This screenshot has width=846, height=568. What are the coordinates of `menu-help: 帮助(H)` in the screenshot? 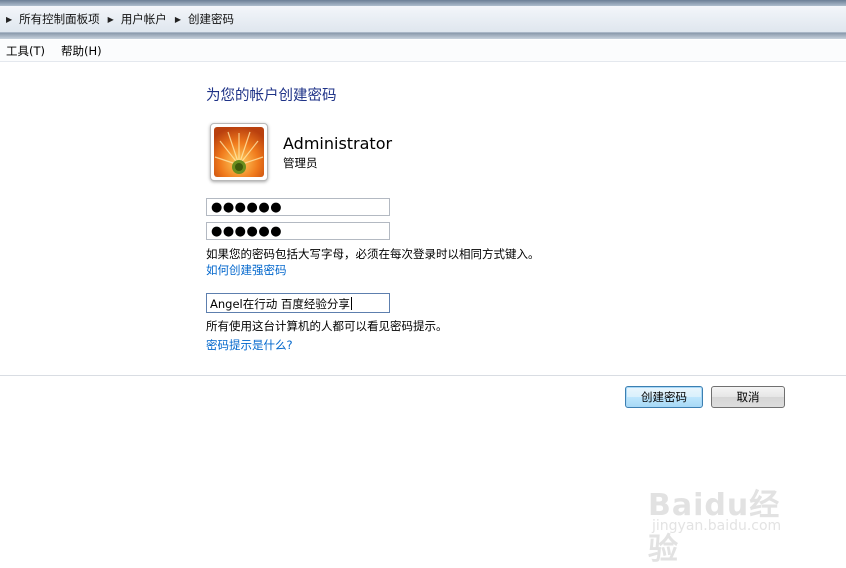 It's located at (81, 51).